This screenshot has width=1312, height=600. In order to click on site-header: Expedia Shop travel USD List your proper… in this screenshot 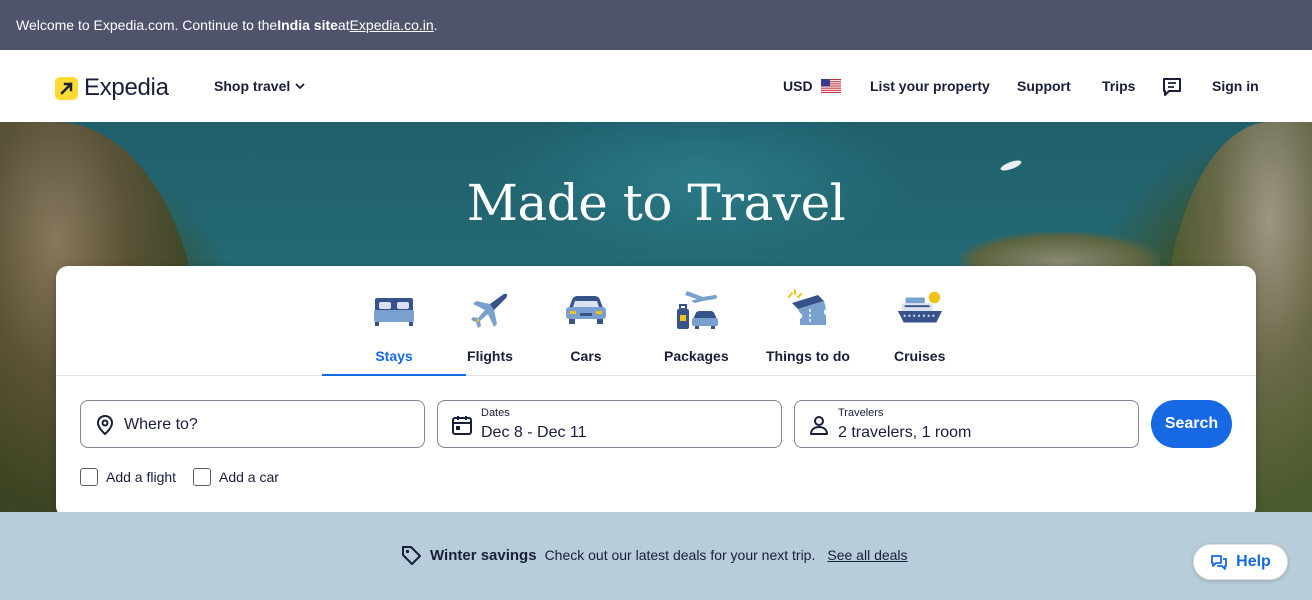, I will do `click(656, 86)`.